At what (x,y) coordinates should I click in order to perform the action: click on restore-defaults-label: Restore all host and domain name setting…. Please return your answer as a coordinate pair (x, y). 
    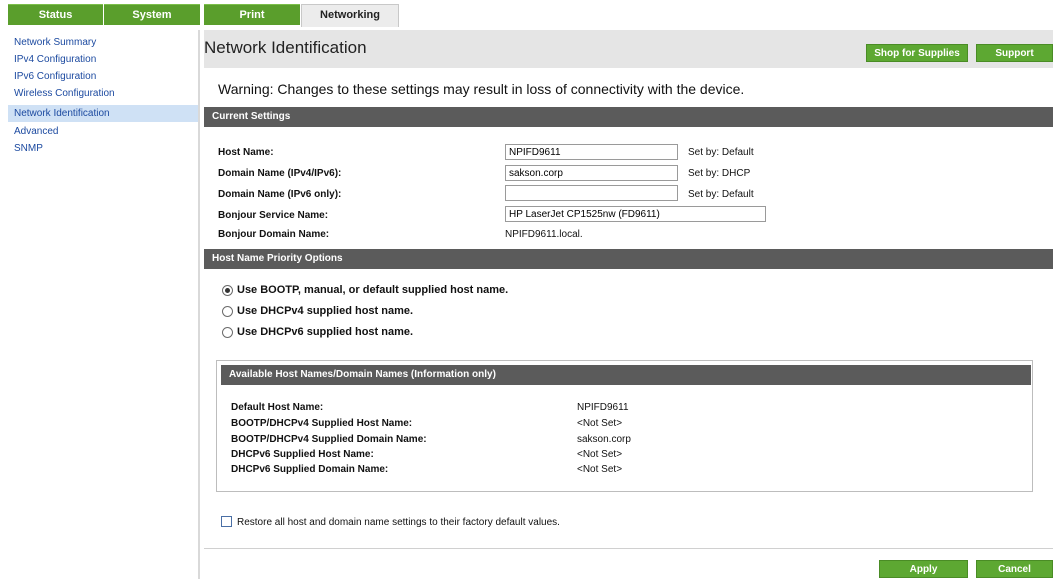
    Looking at the image, I should click on (398, 522).